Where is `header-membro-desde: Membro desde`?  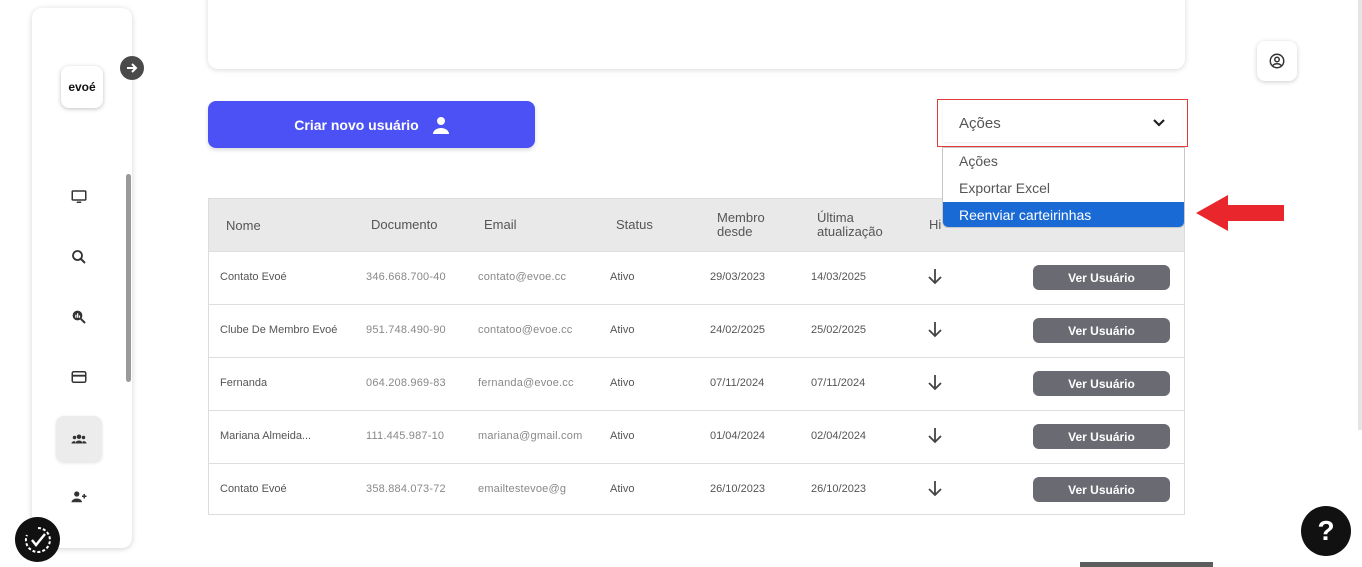 header-membro-desde: Membro desde is located at coordinates (741, 225).